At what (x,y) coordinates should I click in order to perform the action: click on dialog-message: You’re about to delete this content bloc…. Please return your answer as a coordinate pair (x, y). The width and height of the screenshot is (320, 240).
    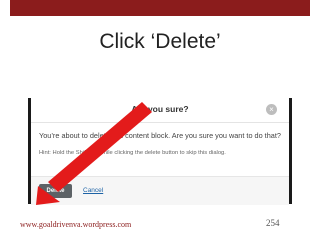
    Looking at the image, I should click on (160, 135).